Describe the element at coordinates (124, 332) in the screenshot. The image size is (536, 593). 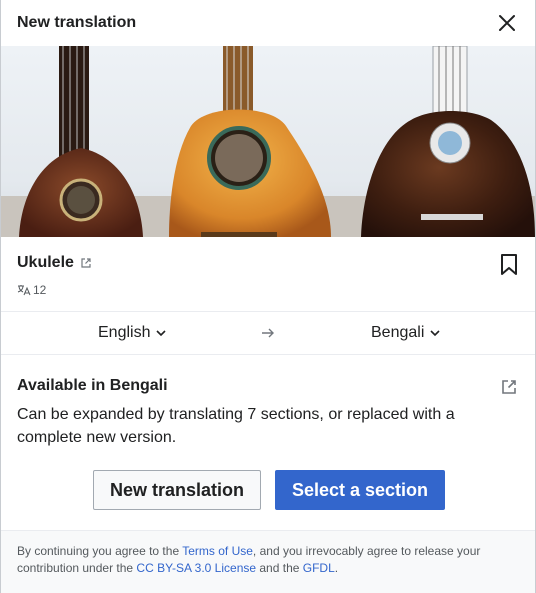
I see `source-language-label: English` at that location.